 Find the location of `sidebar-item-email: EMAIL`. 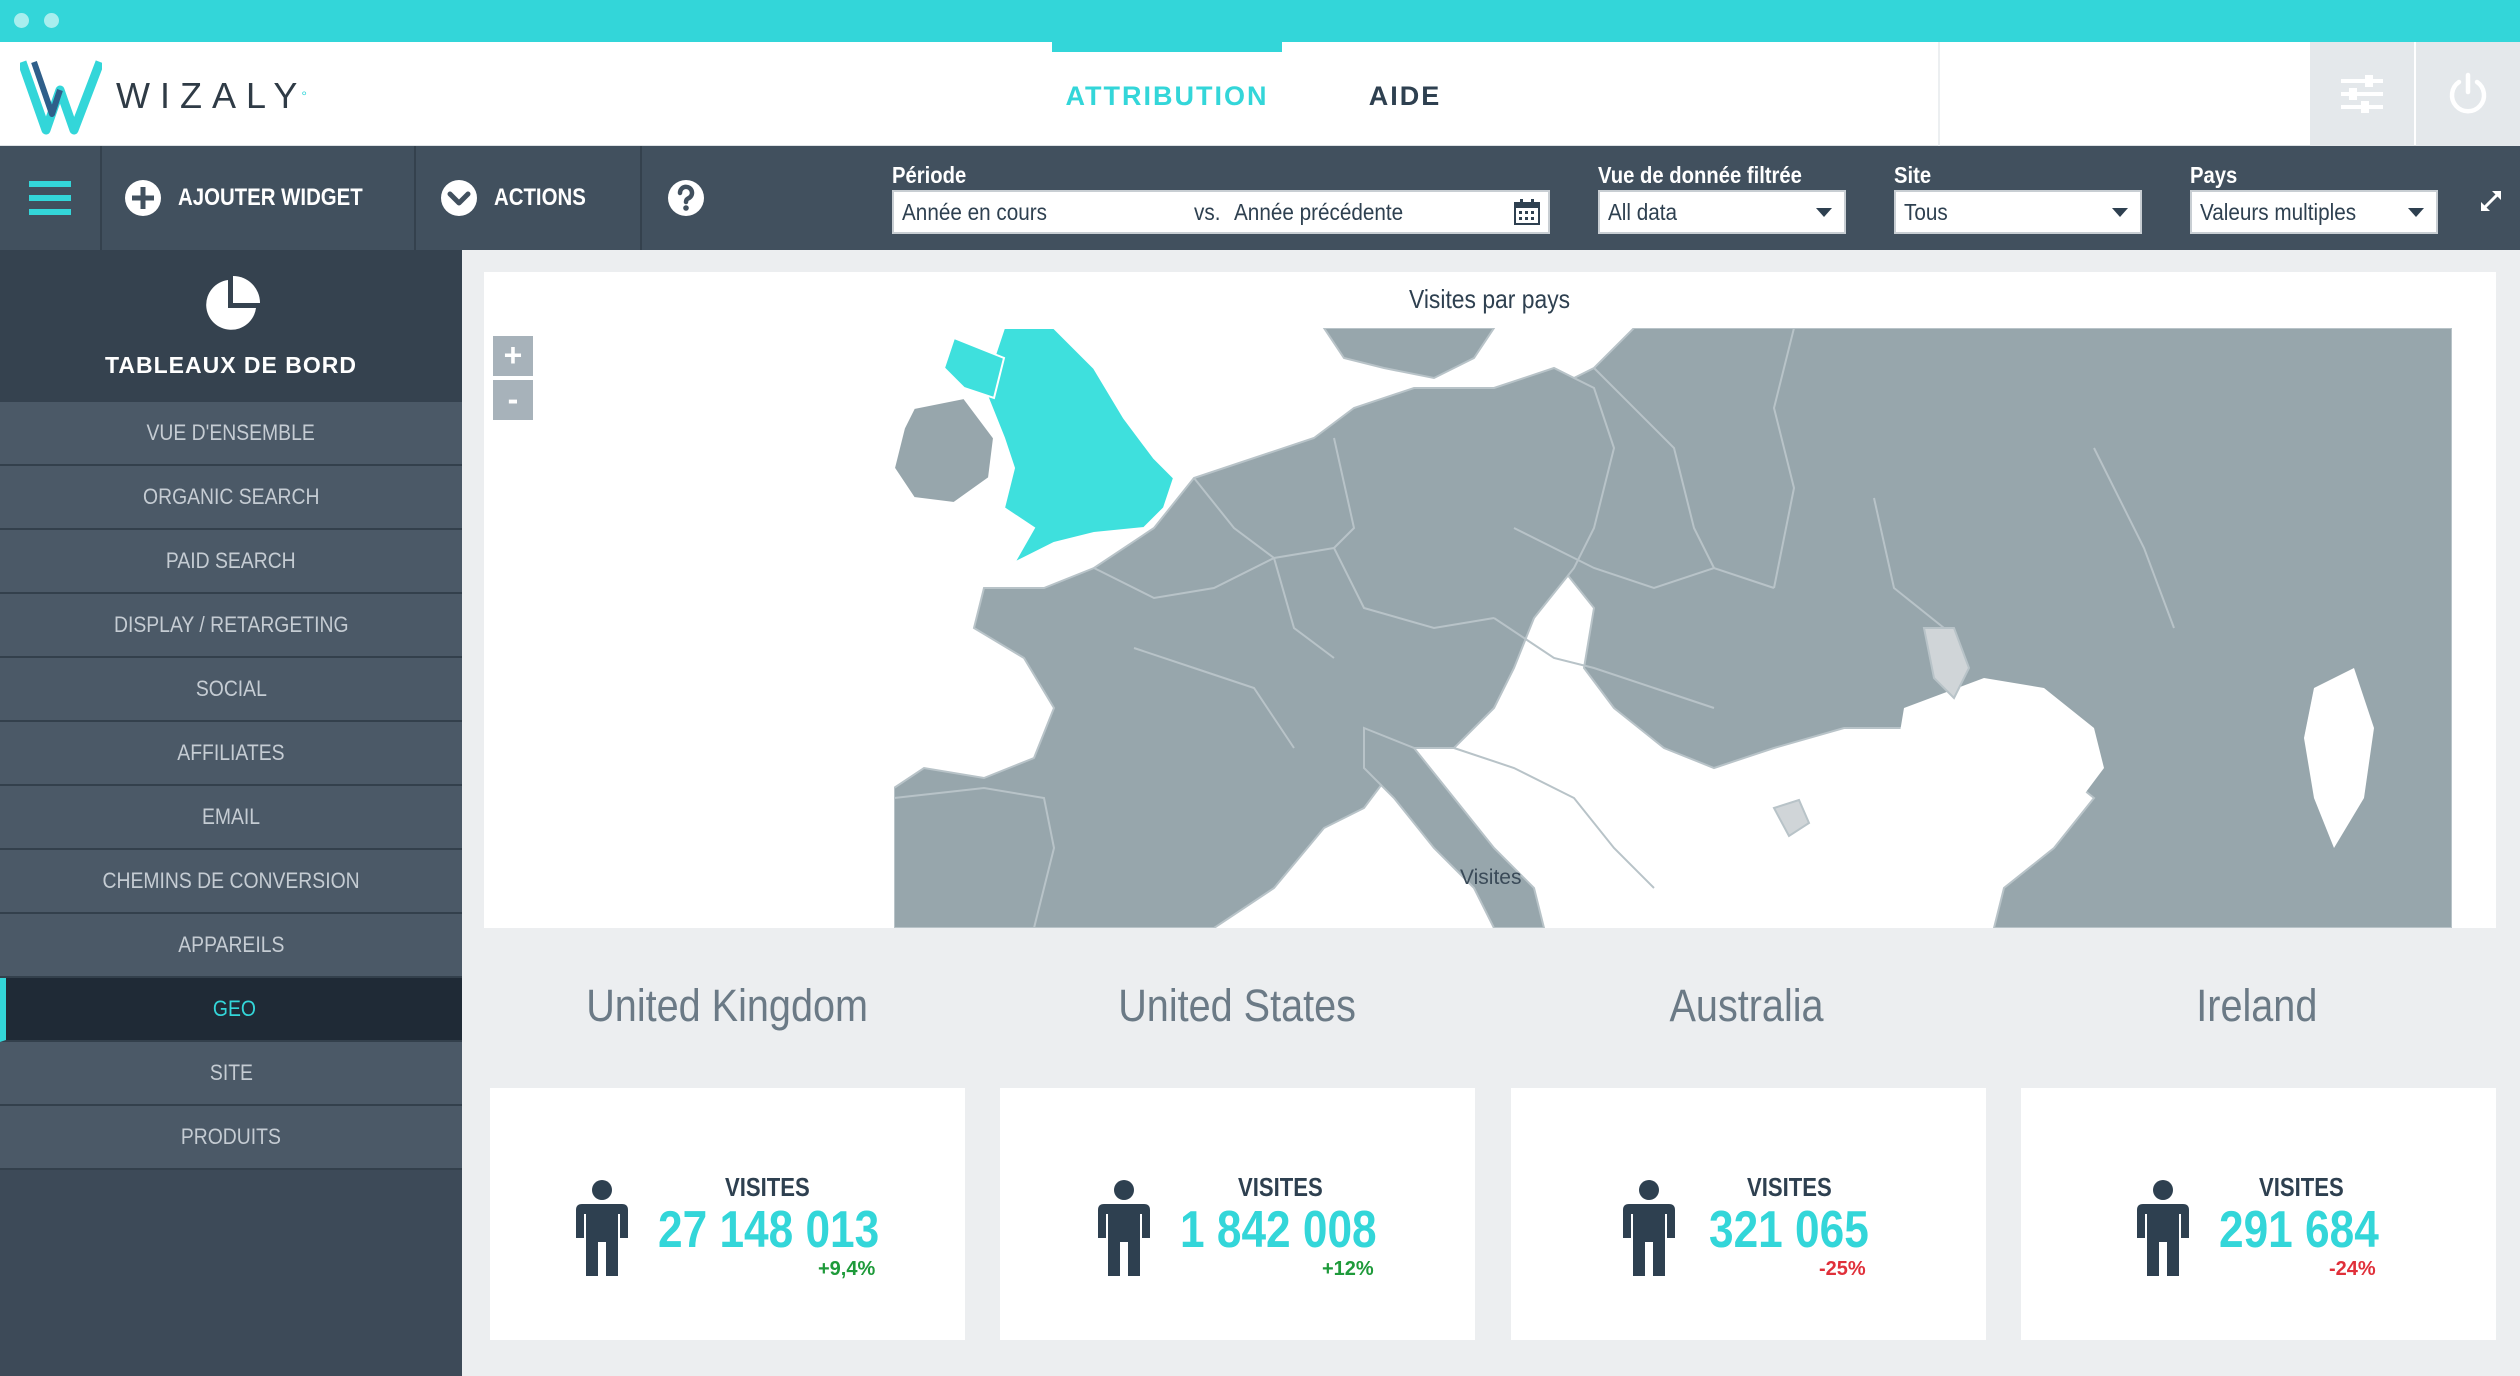

sidebar-item-email: EMAIL is located at coordinates (231, 818).